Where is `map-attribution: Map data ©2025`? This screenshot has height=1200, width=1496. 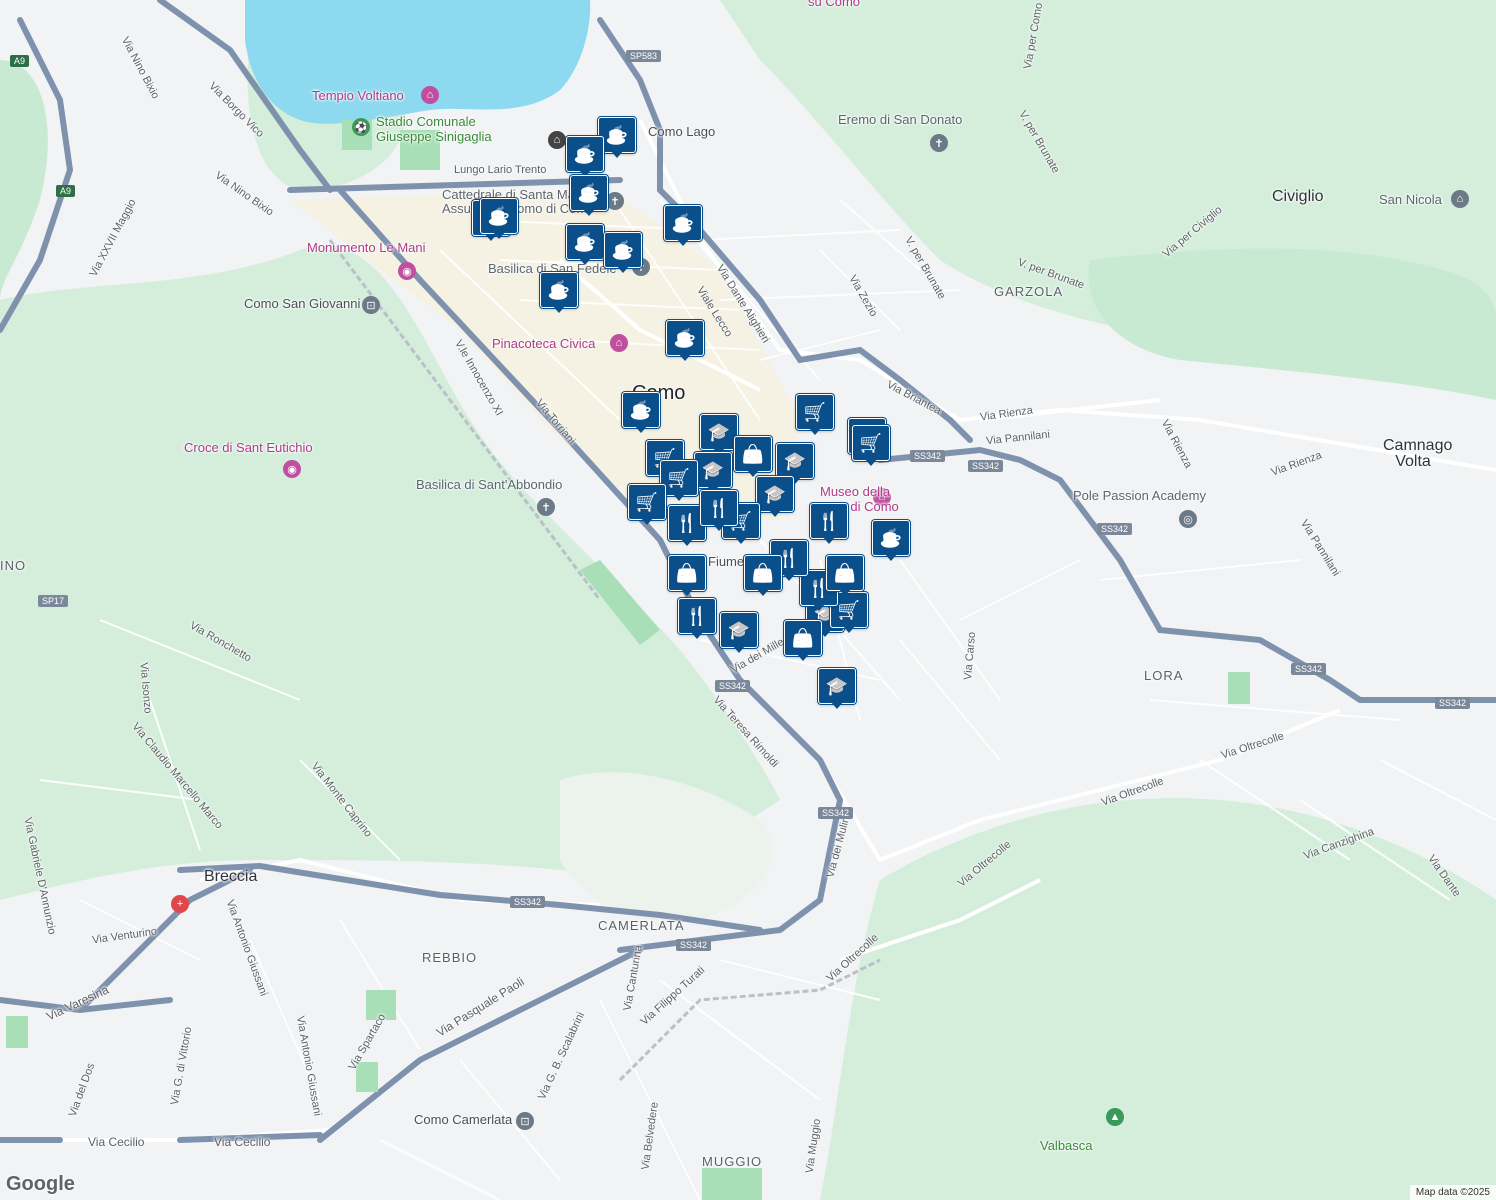 map-attribution: Map data ©2025 is located at coordinates (1452, 1192).